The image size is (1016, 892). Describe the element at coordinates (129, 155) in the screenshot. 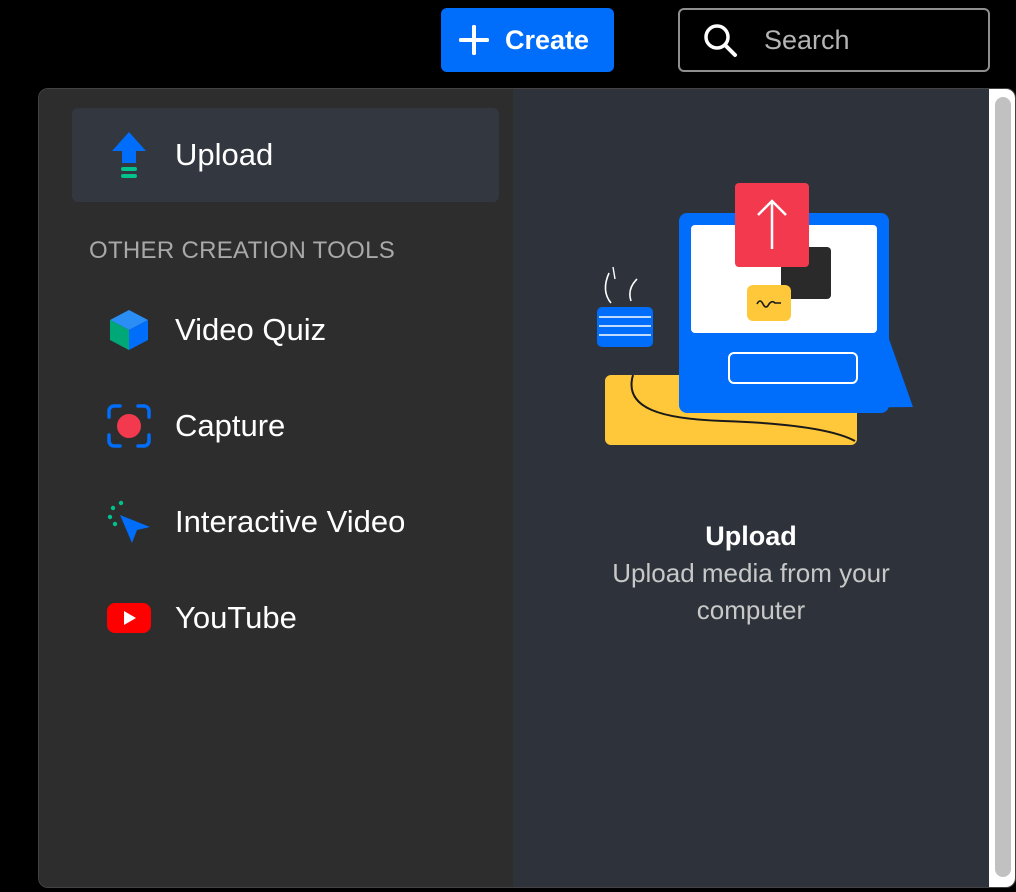

I see `upload-arrow-icon` at that location.